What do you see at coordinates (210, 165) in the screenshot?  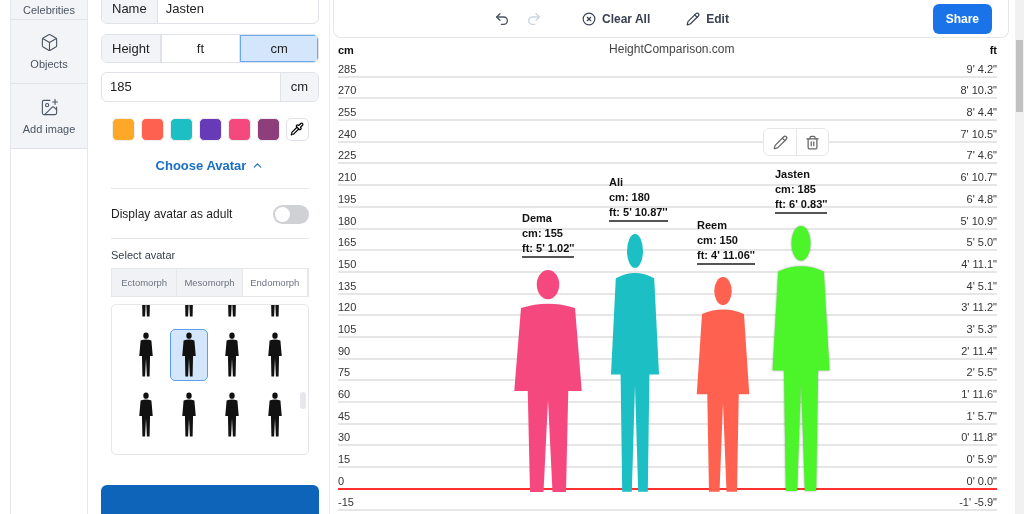 I see `choose-avatar-toggle: Choose Avatar` at bounding box center [210, 165].